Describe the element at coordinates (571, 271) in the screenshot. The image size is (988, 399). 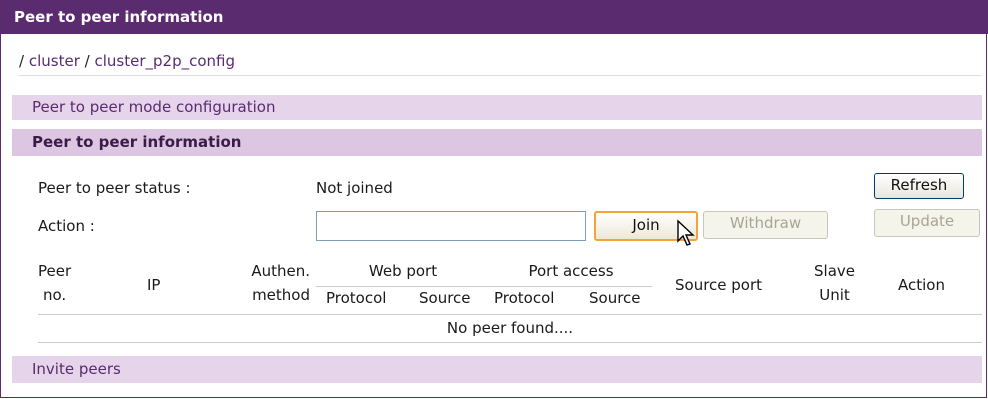
I see `col-port-access: Port access` at that location.